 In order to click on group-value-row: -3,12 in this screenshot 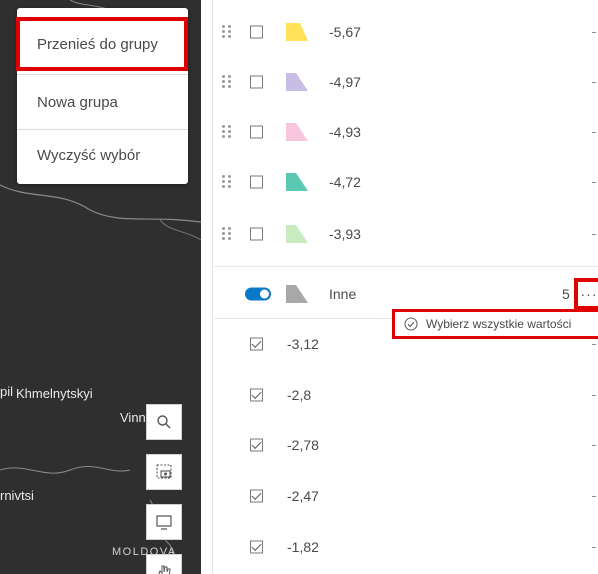, I will do `click(406, 344)`.